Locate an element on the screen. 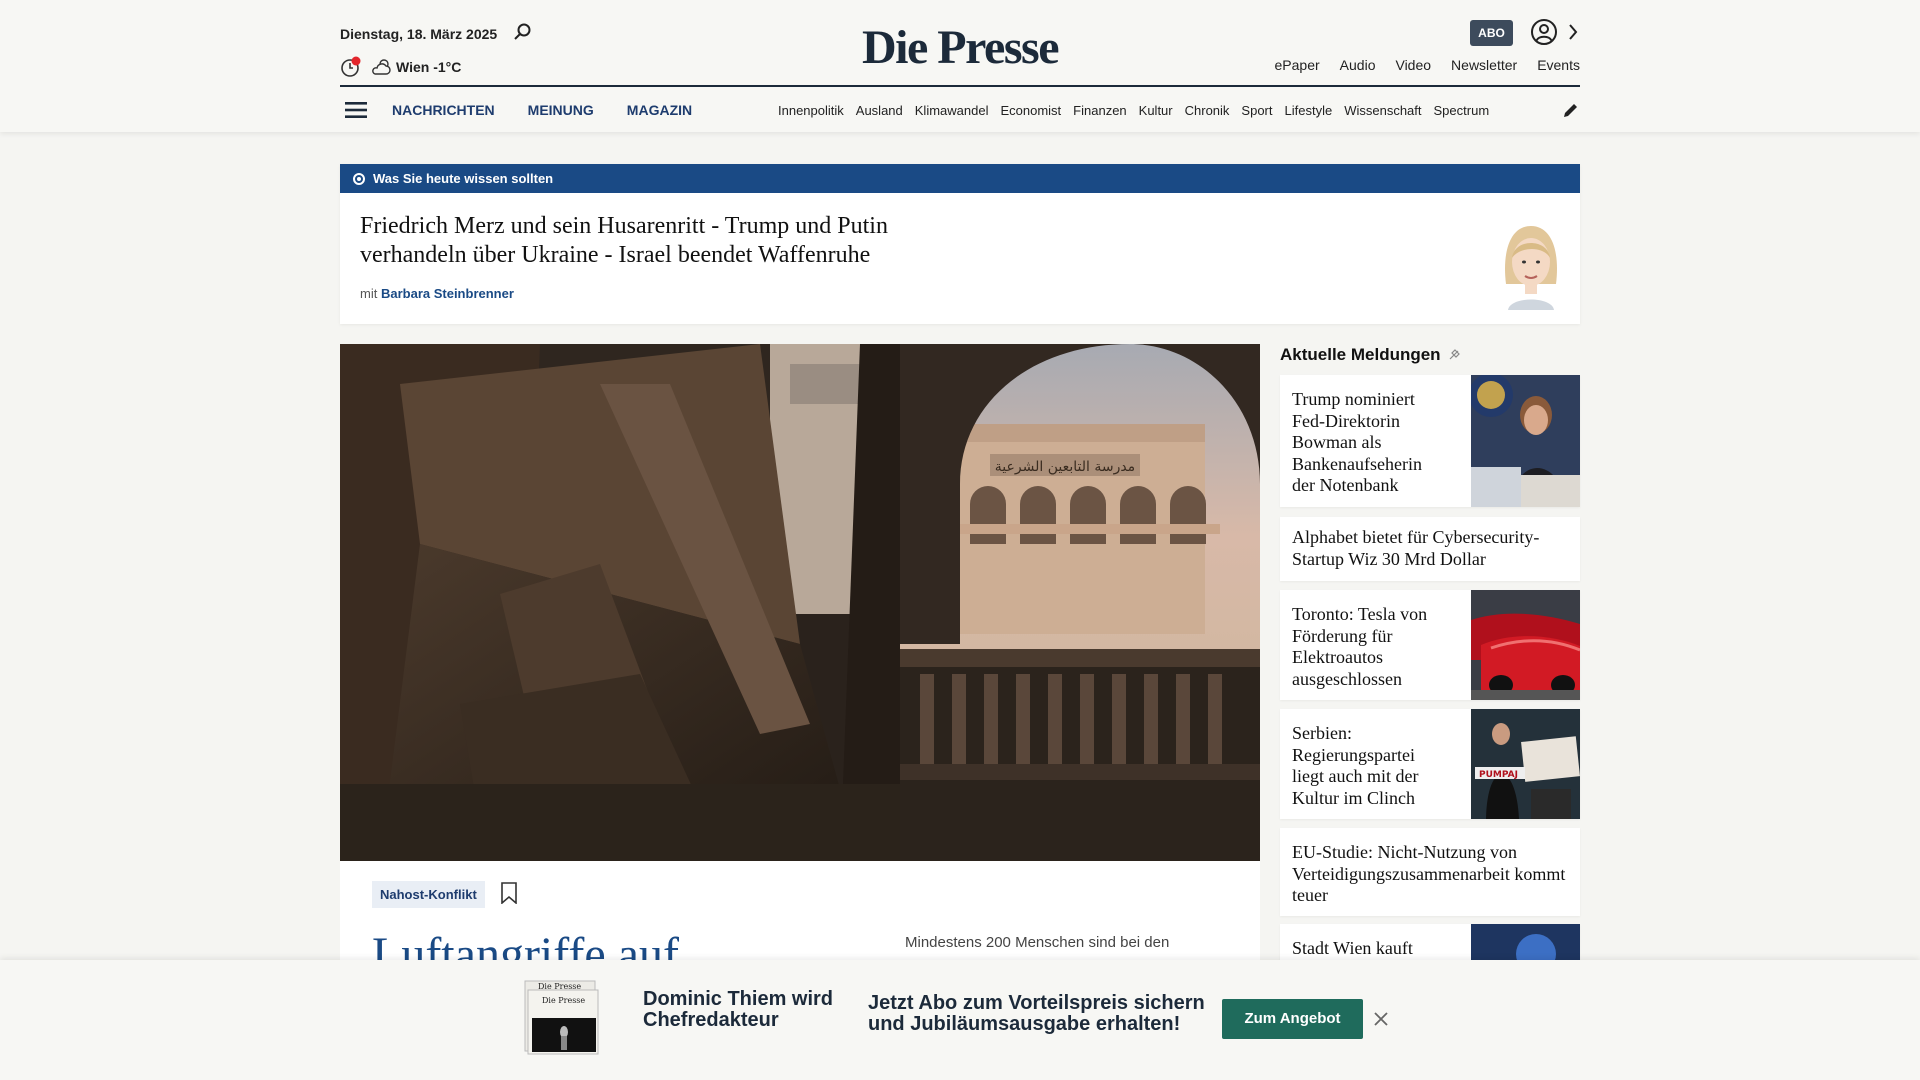  section-sport: Sport is located at coordinates (1256, 110).